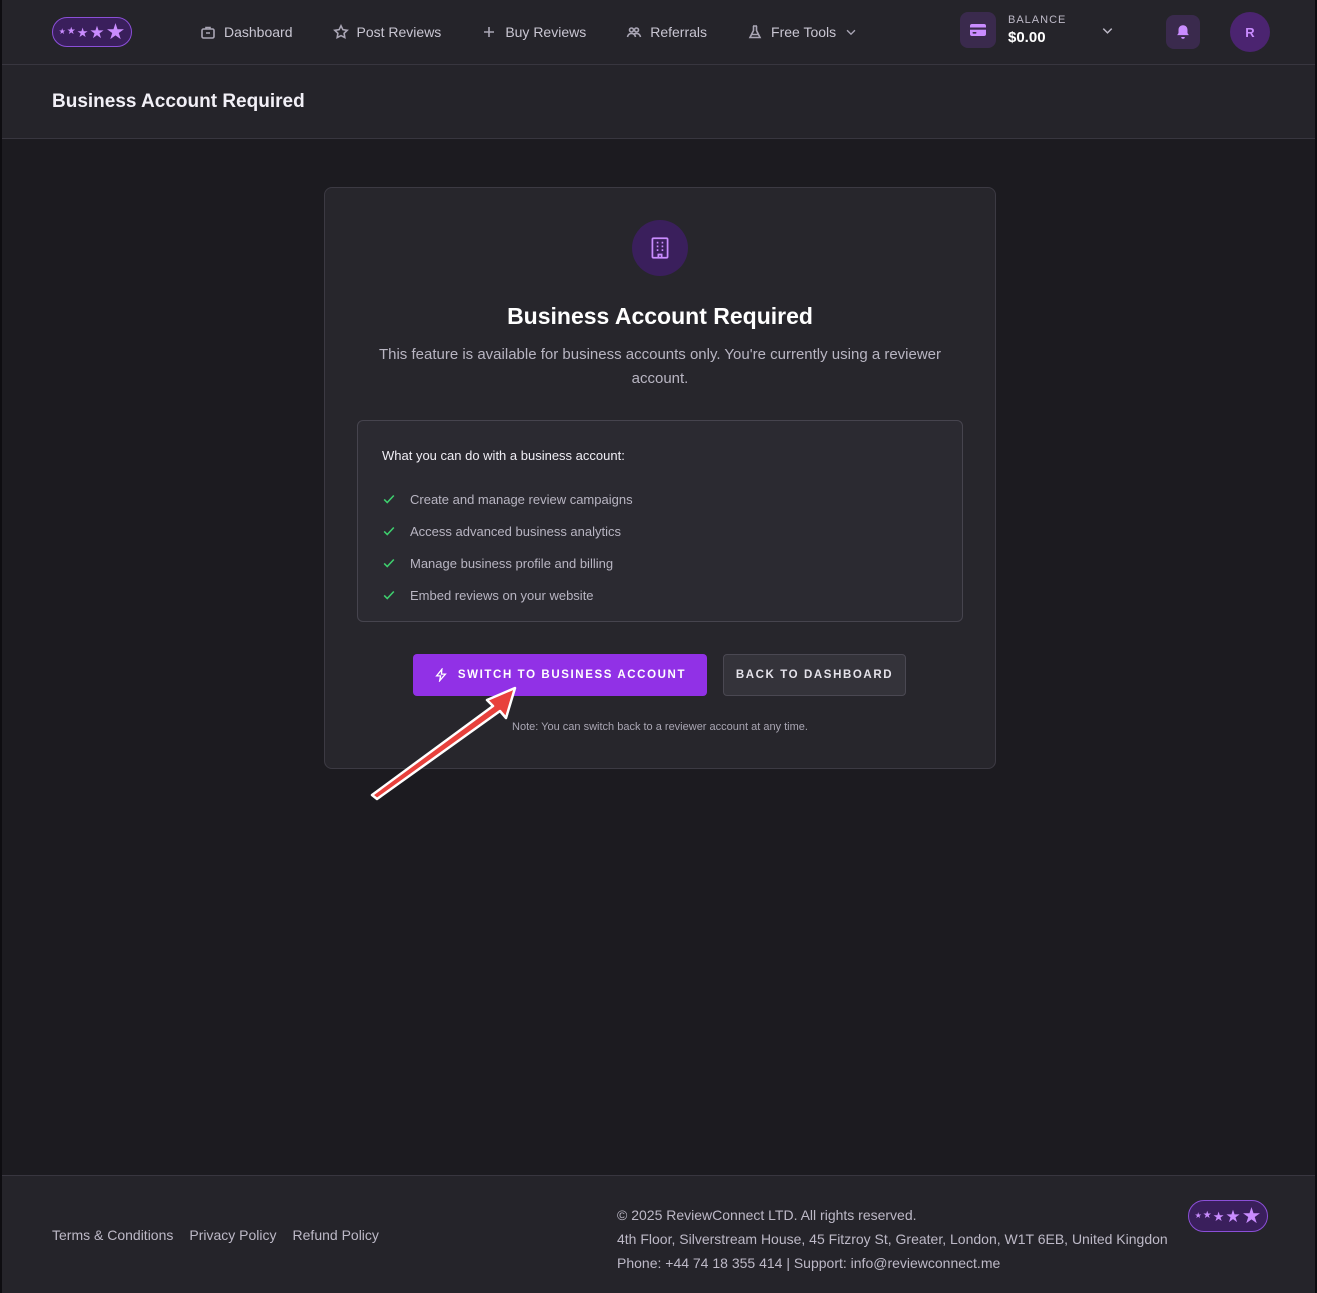  I want to click on balance-label: BALANCE, so click(1037, 20).